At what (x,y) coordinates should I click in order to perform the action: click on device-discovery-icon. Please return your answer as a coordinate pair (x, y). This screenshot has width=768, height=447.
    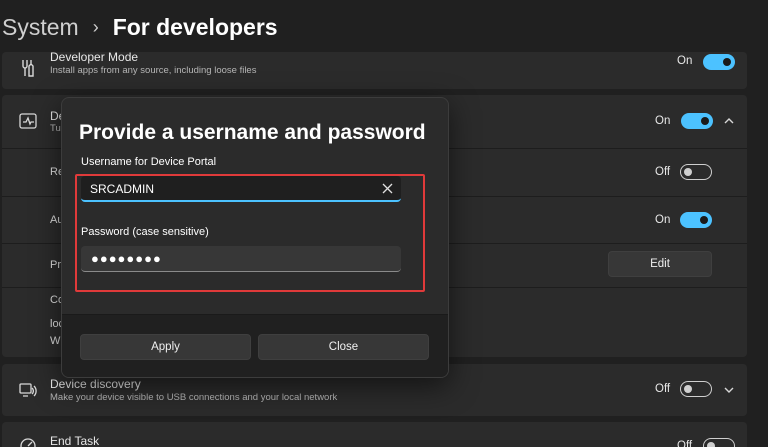
    Looking at the image, I should click on (28, 390).